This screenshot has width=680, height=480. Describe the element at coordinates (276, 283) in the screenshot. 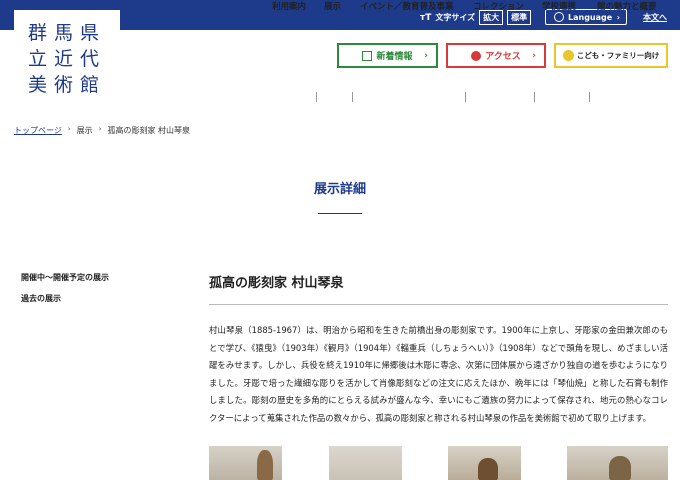

I see `exhibition-title: 孤高の彫刻家 村山琴泉` at that location.